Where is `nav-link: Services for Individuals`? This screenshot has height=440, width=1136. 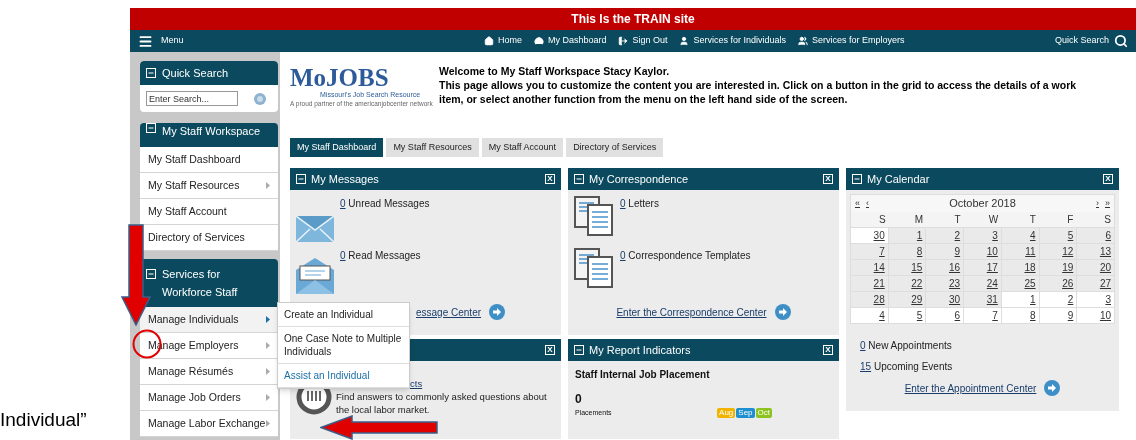 nav-link: Services for Individuals is located at coordinates (733, 41).